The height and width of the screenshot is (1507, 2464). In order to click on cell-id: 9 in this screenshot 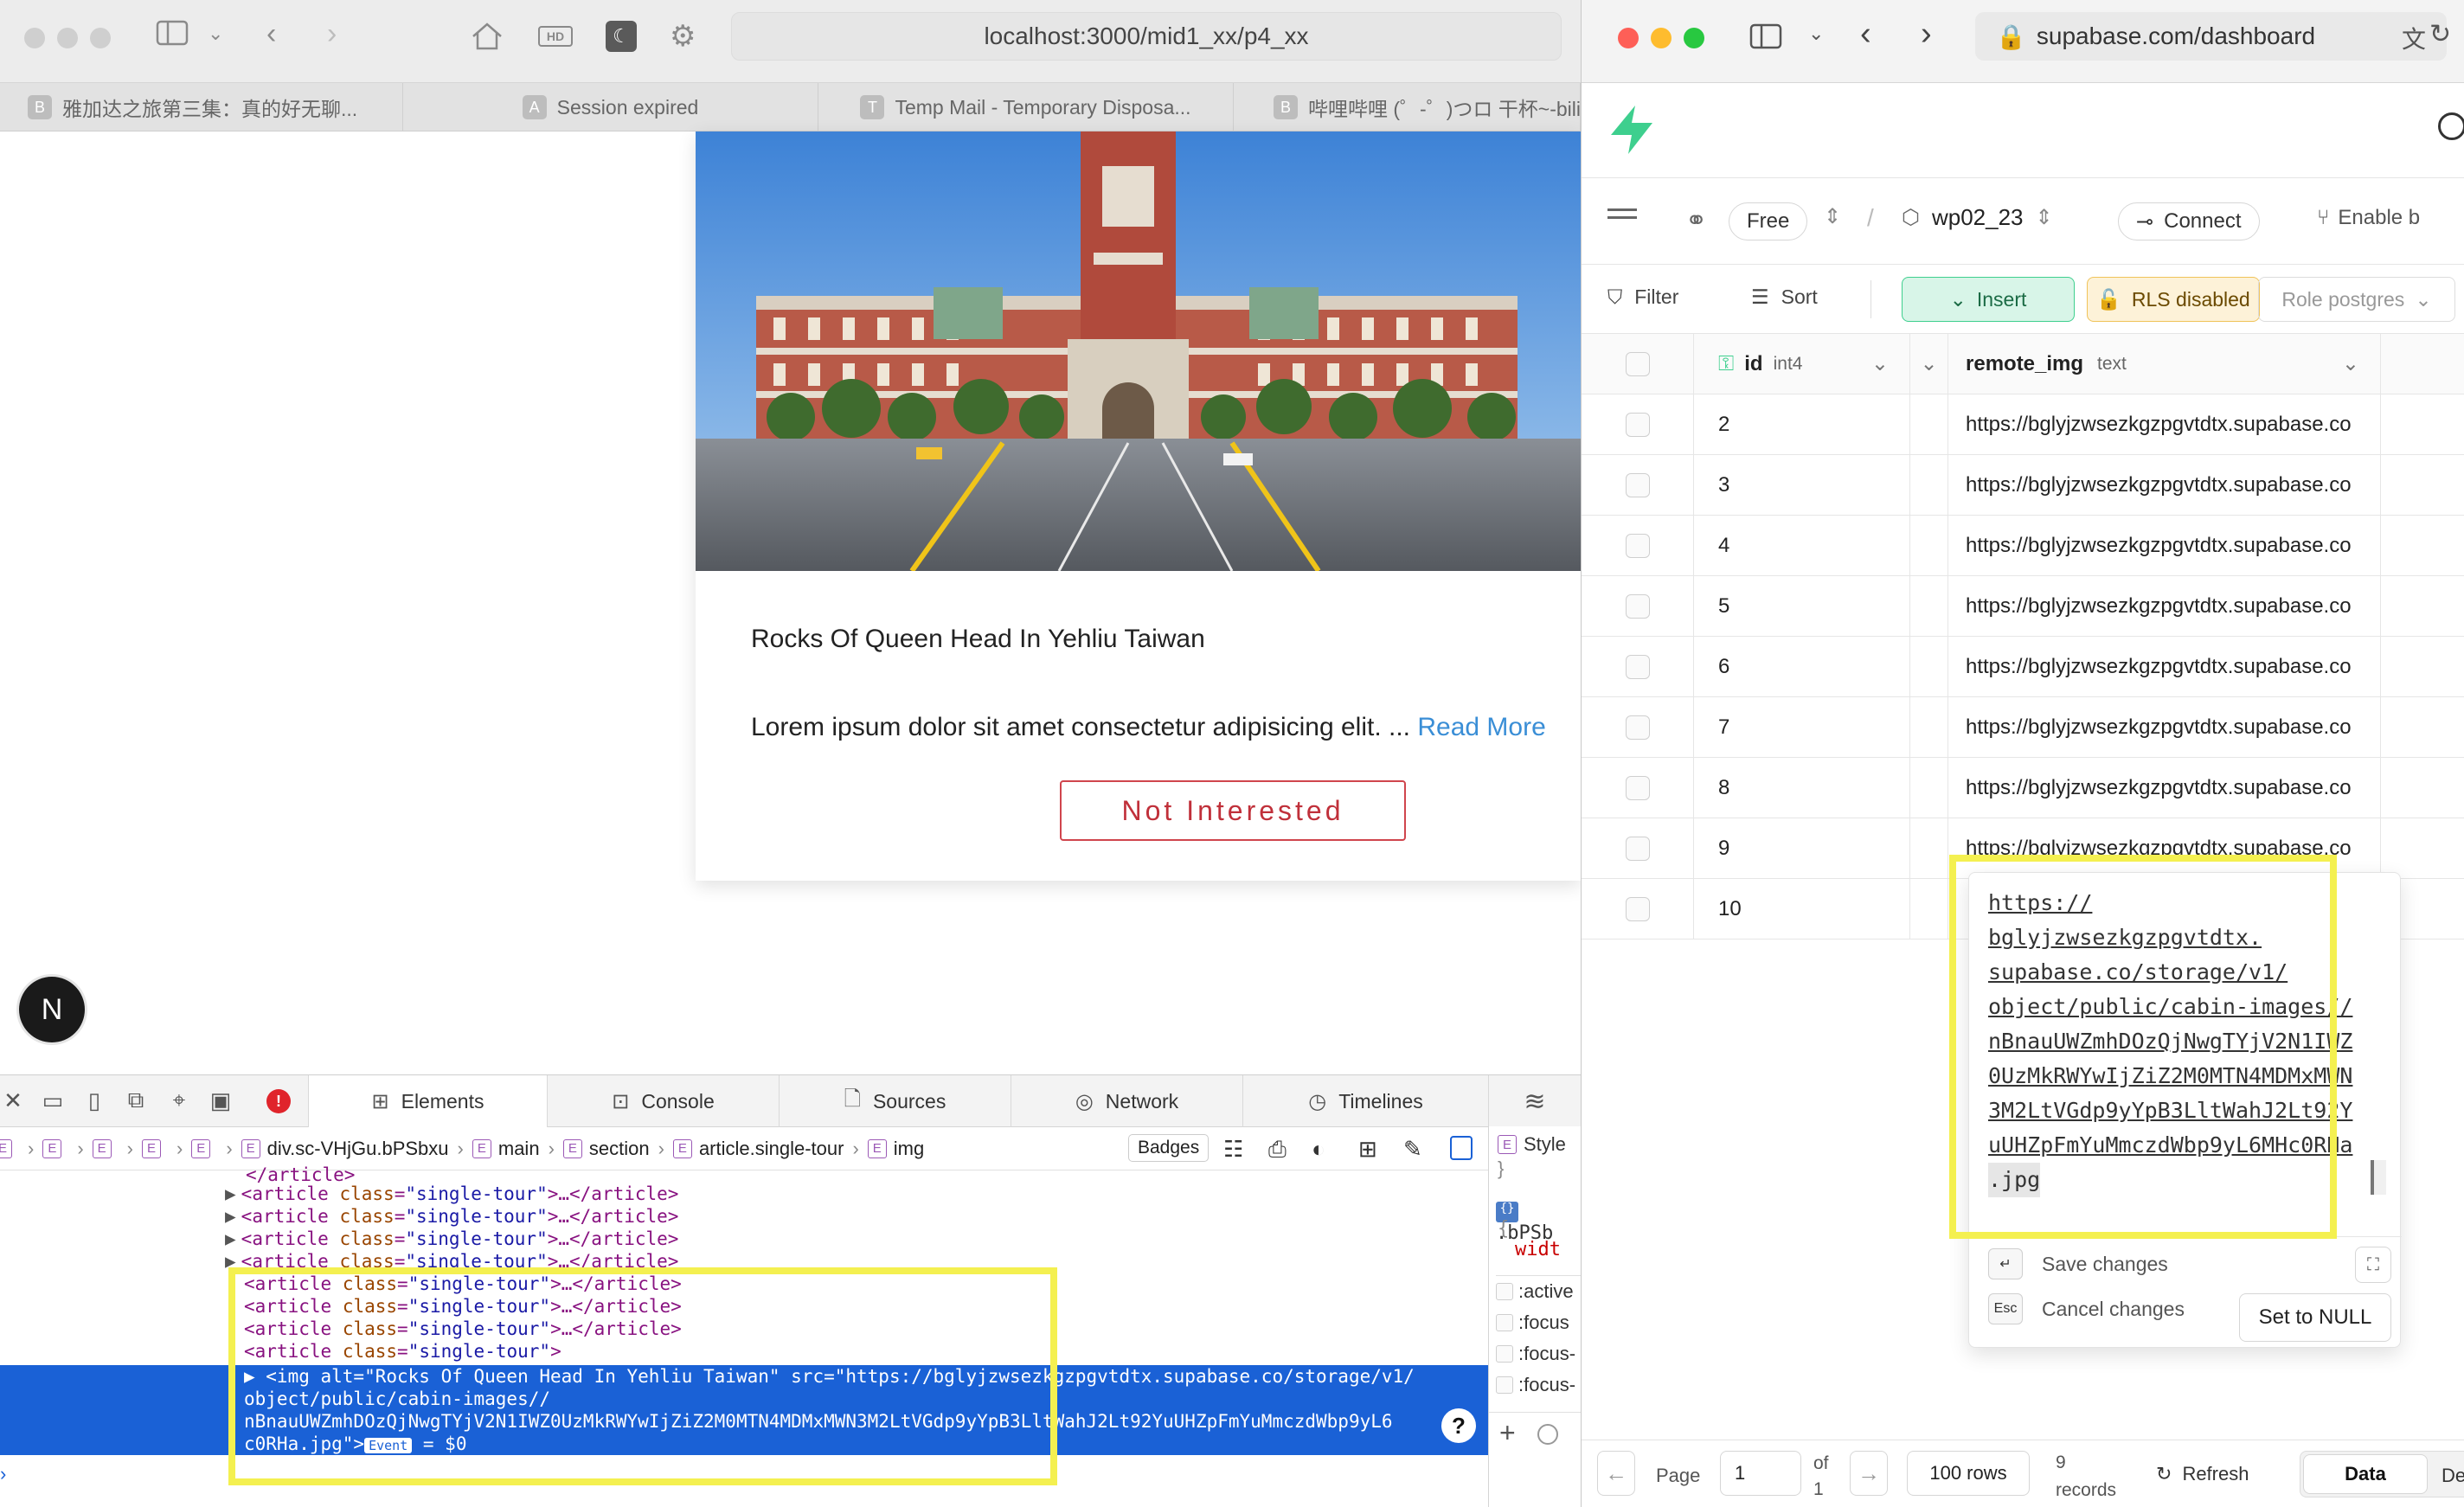, I will do `click(1802, 848)`.